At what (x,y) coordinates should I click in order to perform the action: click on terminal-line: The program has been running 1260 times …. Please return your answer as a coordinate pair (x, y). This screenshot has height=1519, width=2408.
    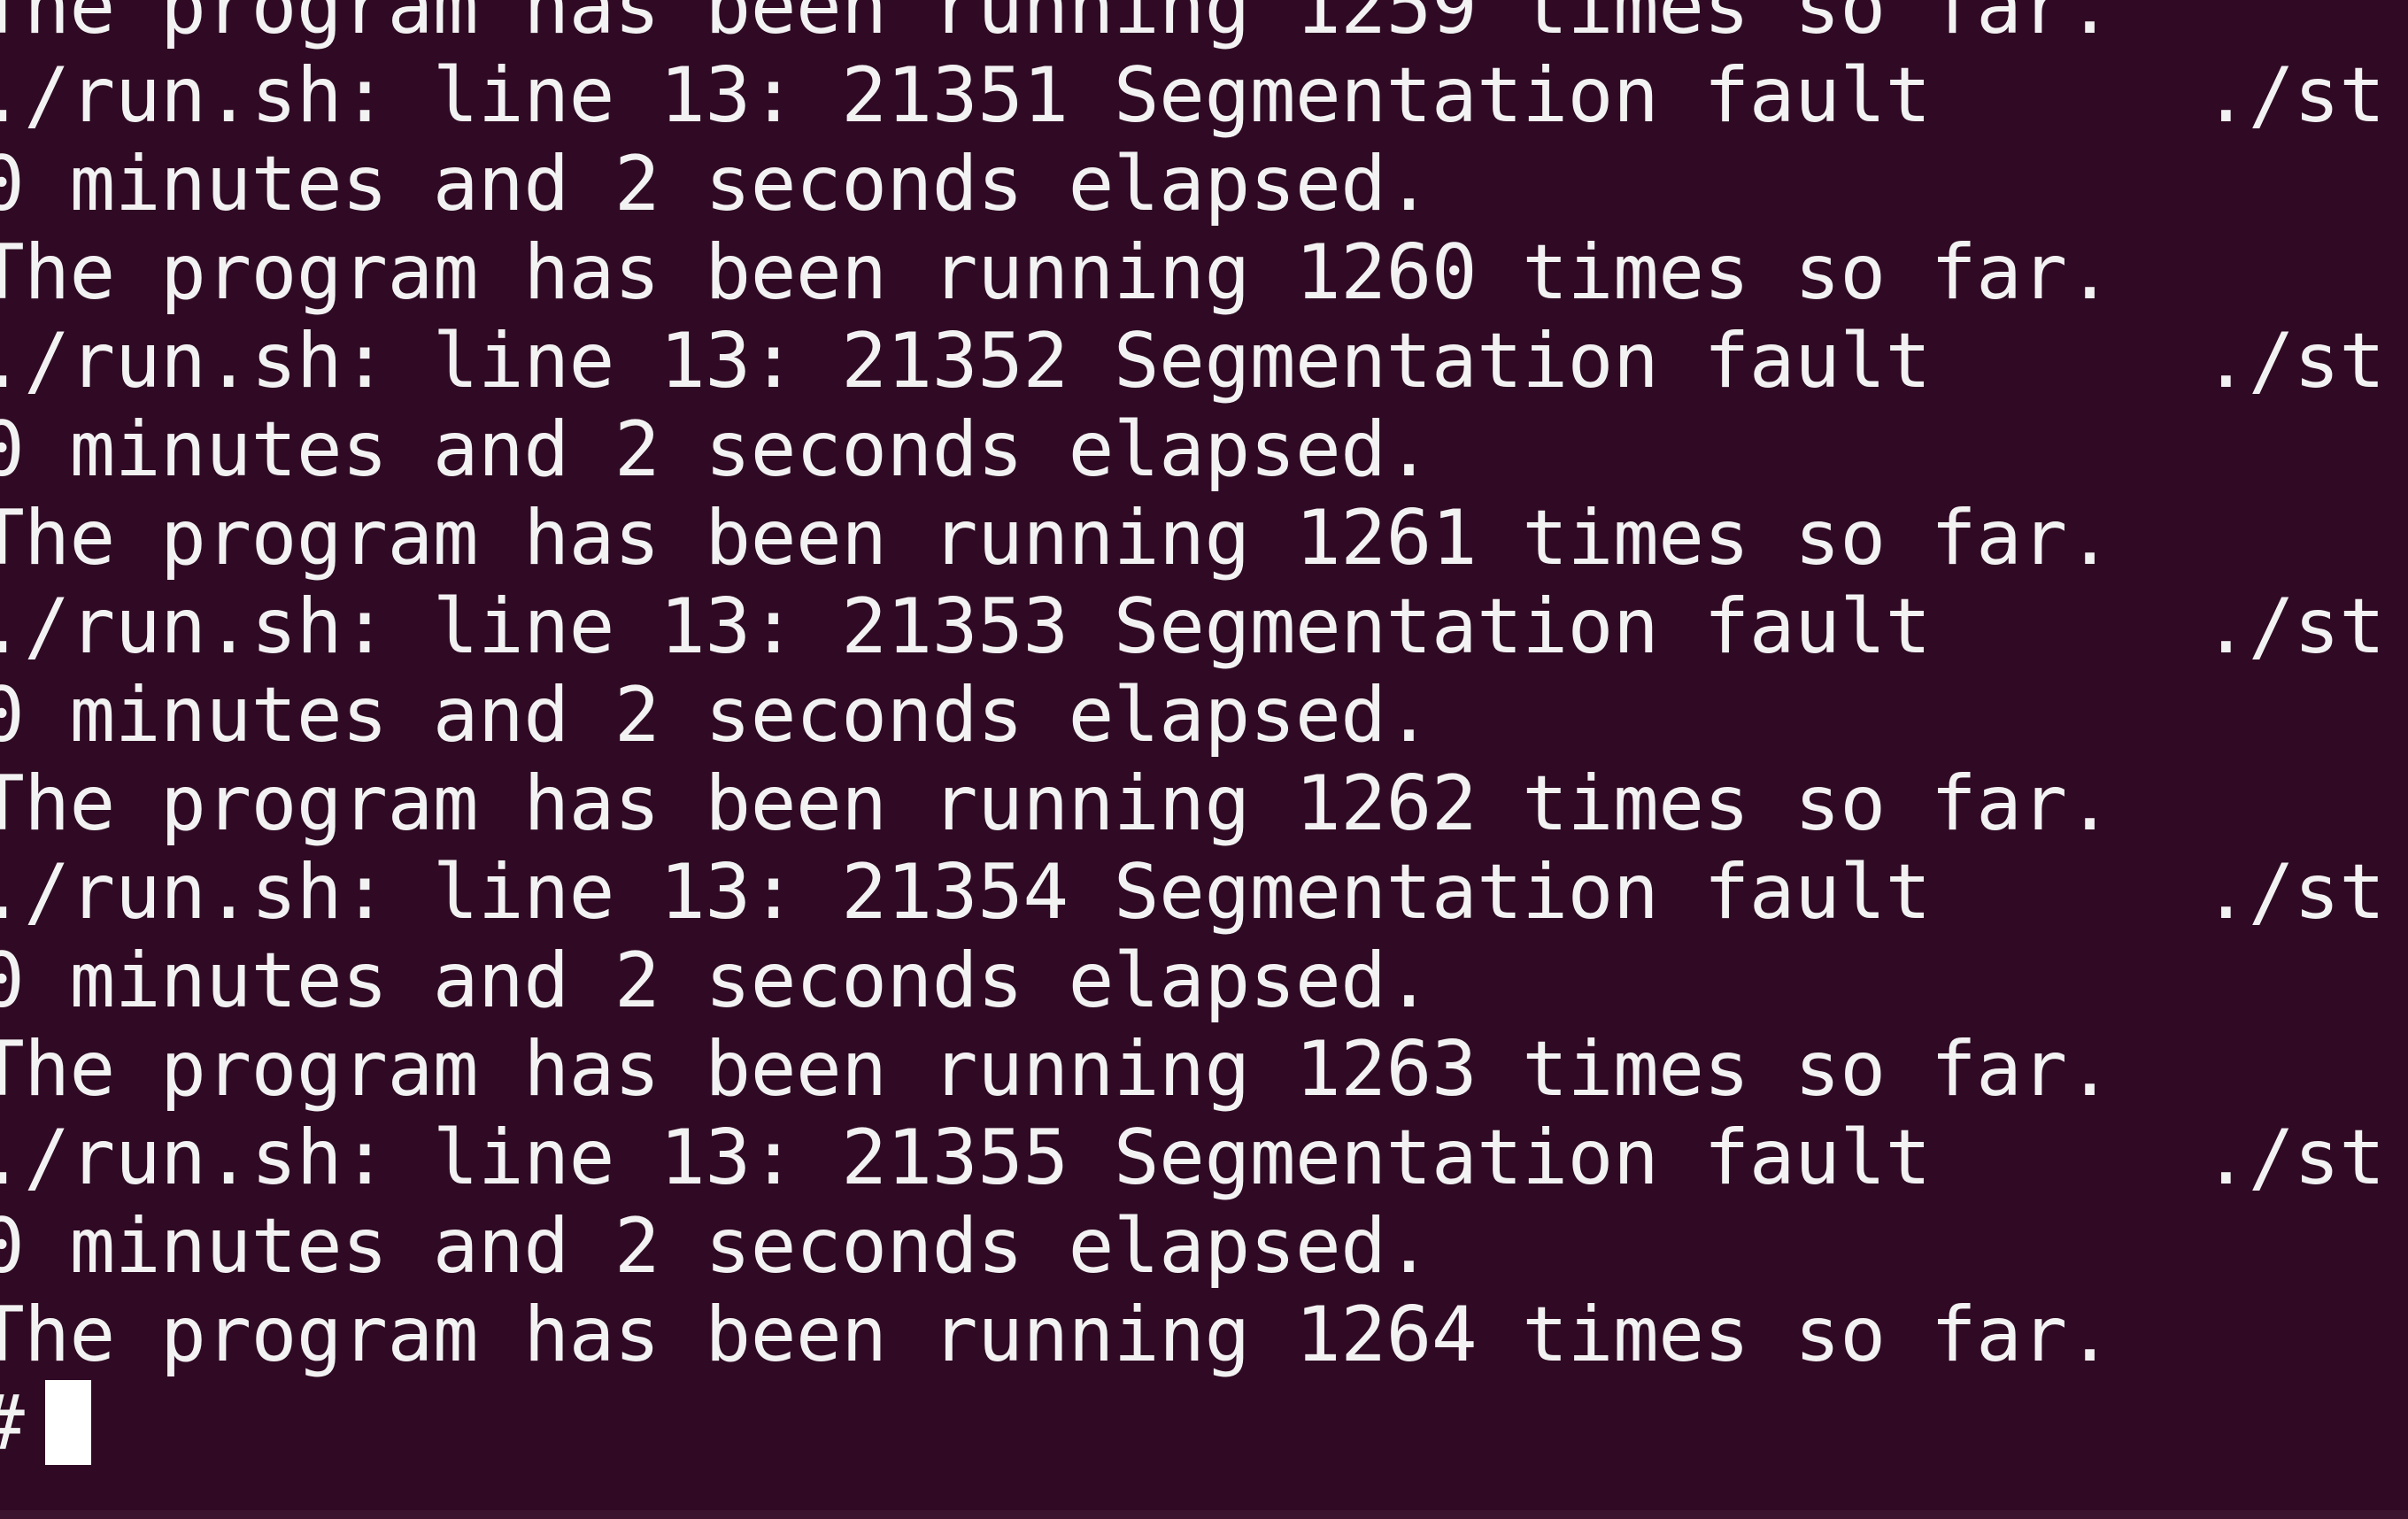
    Looking at the image, I should click on (1056, 272).